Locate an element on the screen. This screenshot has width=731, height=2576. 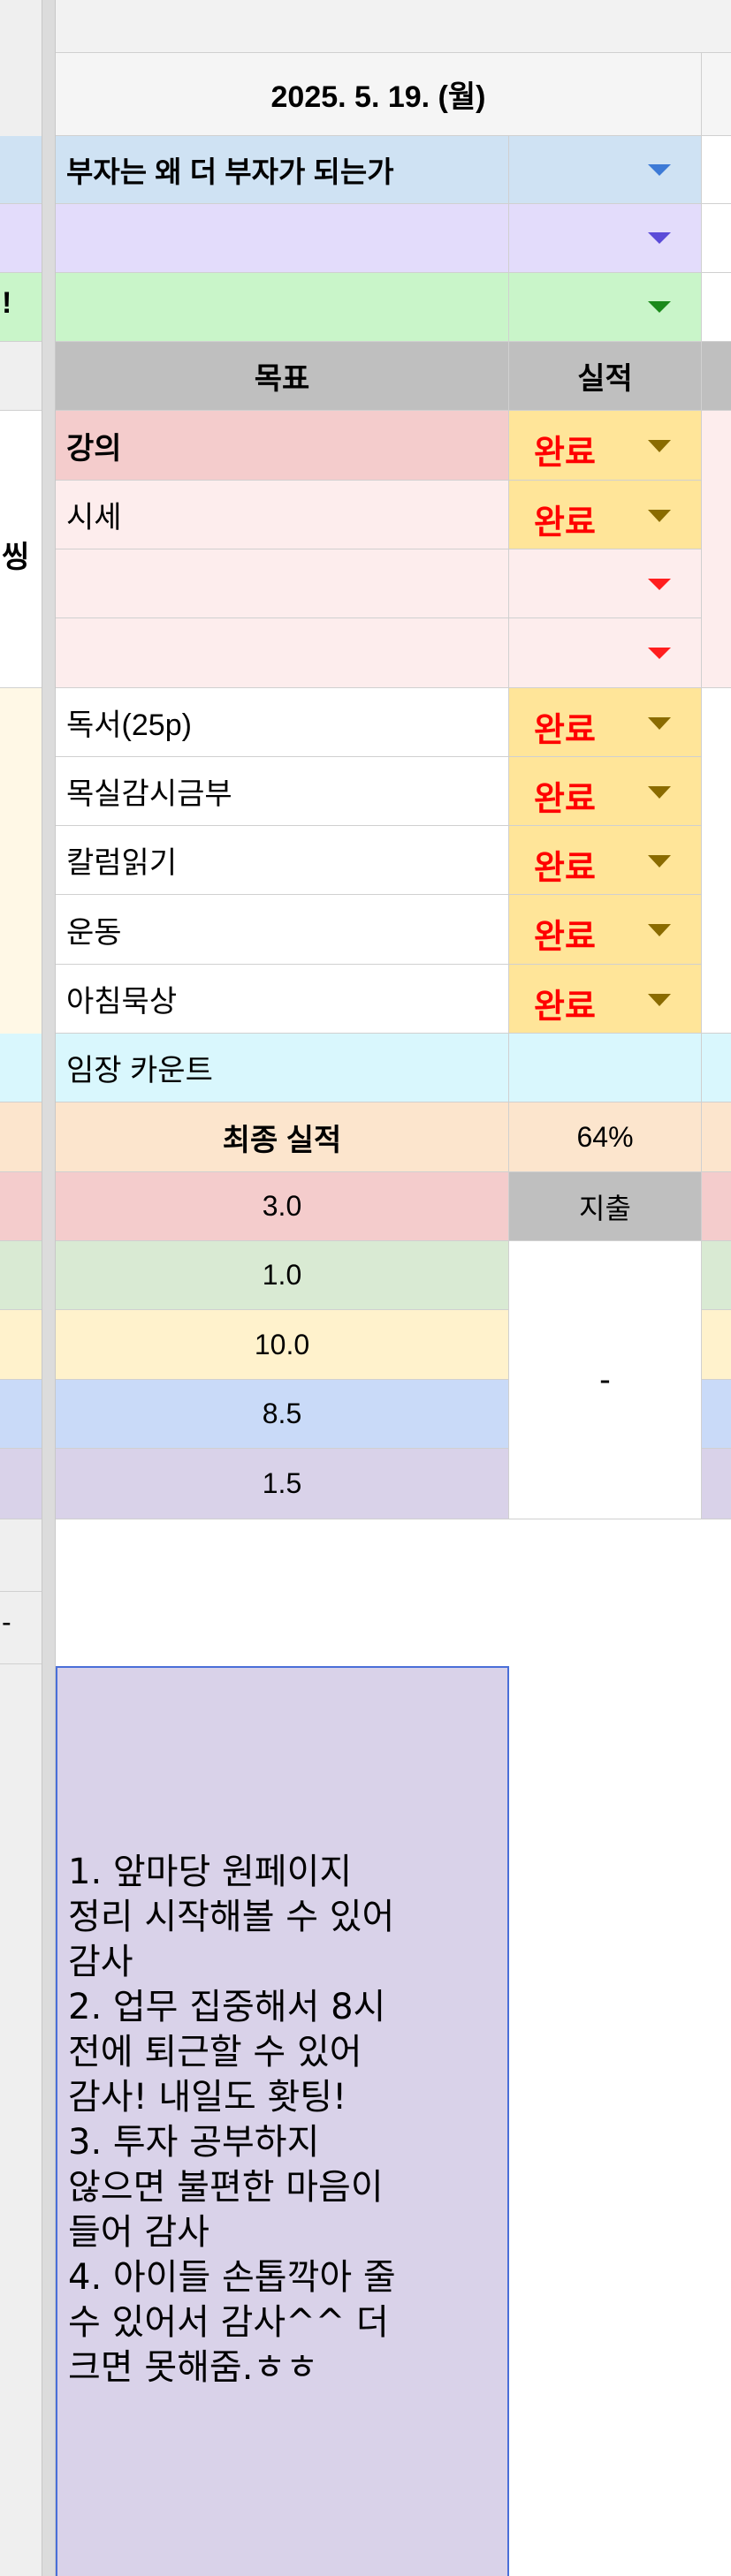
task-row-reading: 독서(25p) is located at coordinates (282, 722).